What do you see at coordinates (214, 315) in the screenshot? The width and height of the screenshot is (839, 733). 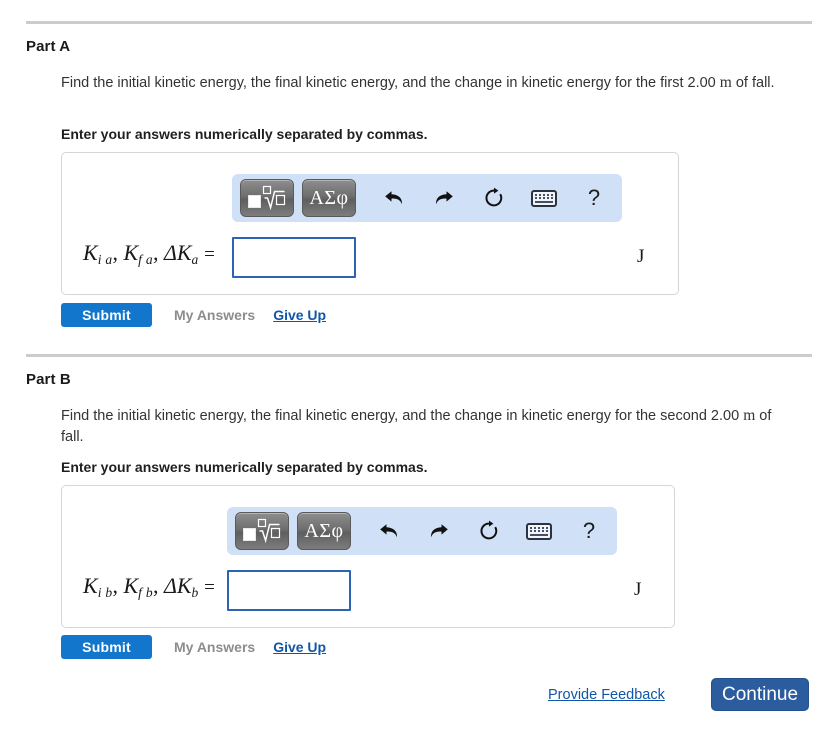 I see `part-a-my-answers-link: My Answers` at bounding box center [214, 315].